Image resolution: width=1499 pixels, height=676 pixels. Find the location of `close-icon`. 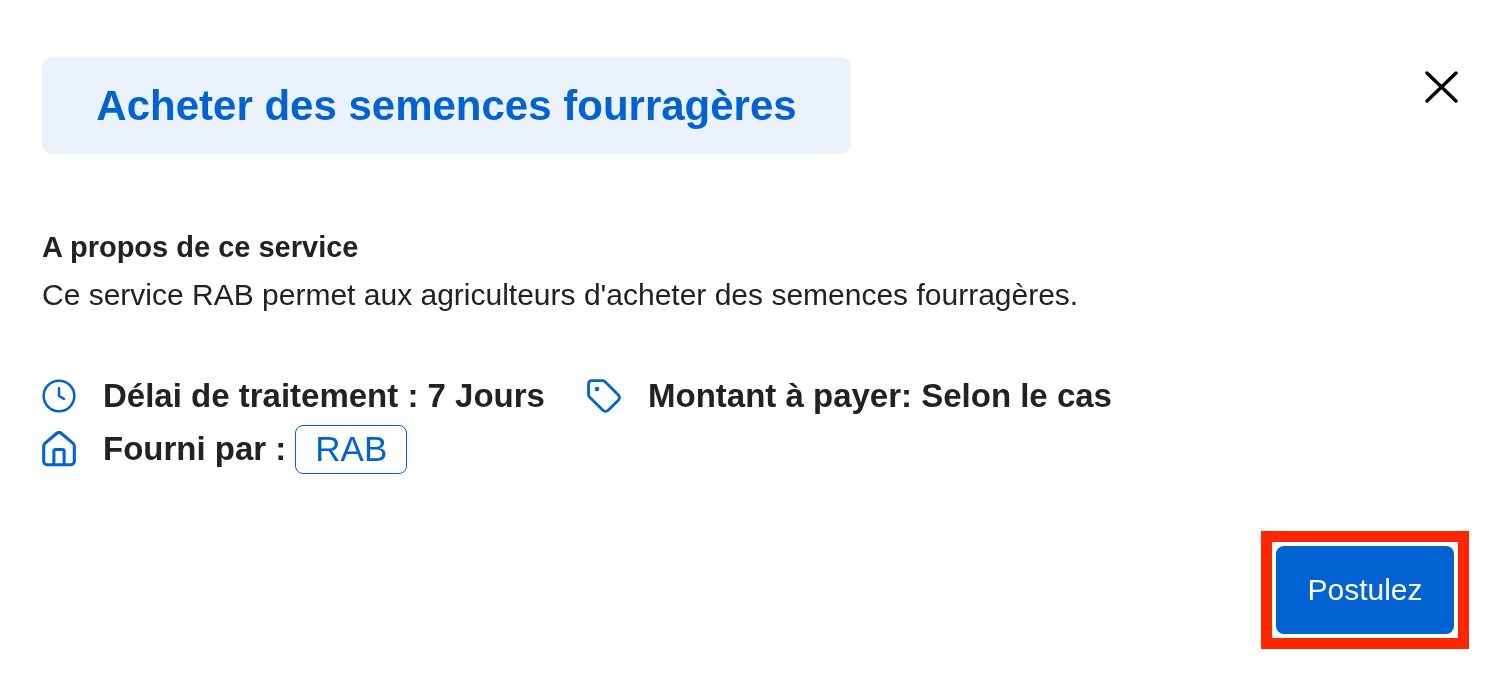

close-icon is located at coordinates (1441, 87).